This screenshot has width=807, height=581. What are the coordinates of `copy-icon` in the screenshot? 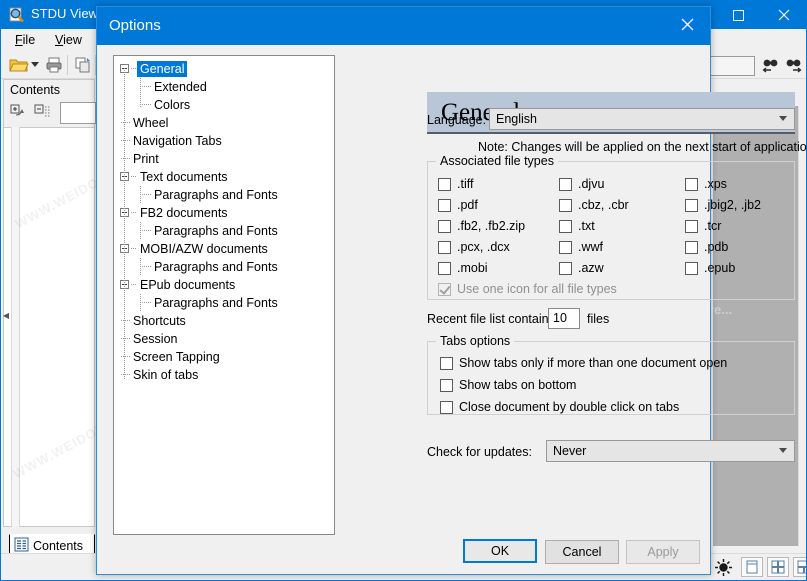 It's located at (83, 66).